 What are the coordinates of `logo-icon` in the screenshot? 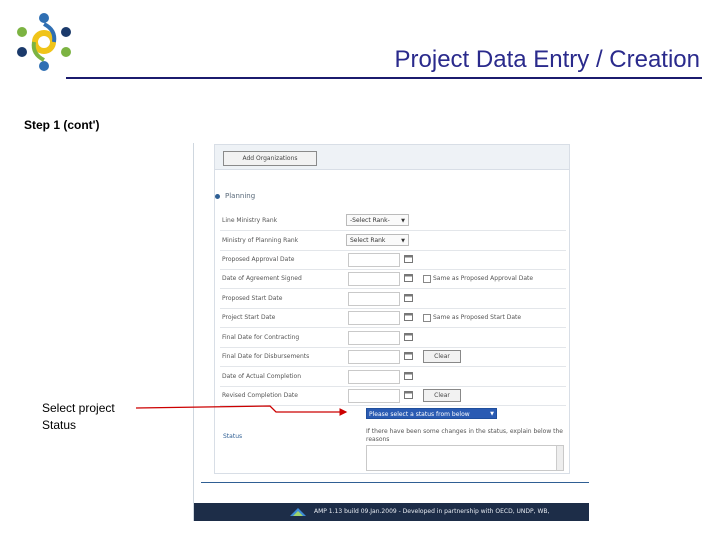 It's located at (44, 42).